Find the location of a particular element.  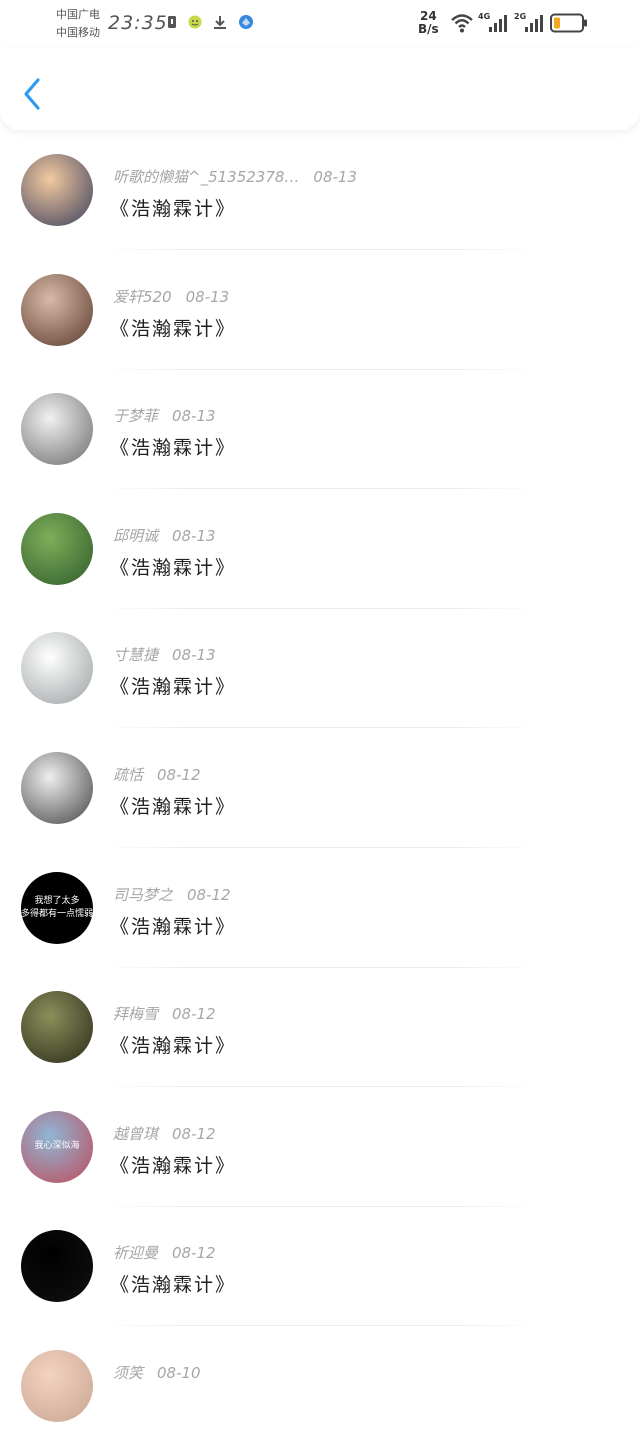

comment-meta: 寸慧捷 08-13 is located at coordinates (164, 654).